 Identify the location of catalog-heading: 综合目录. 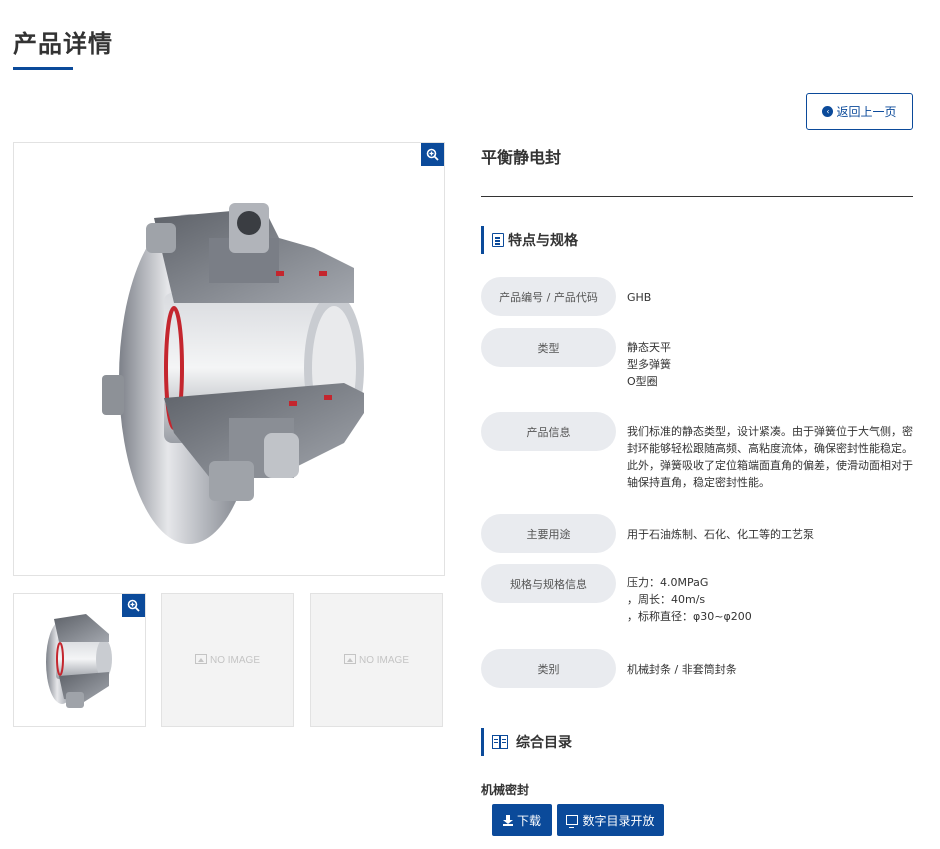
(526, 742).